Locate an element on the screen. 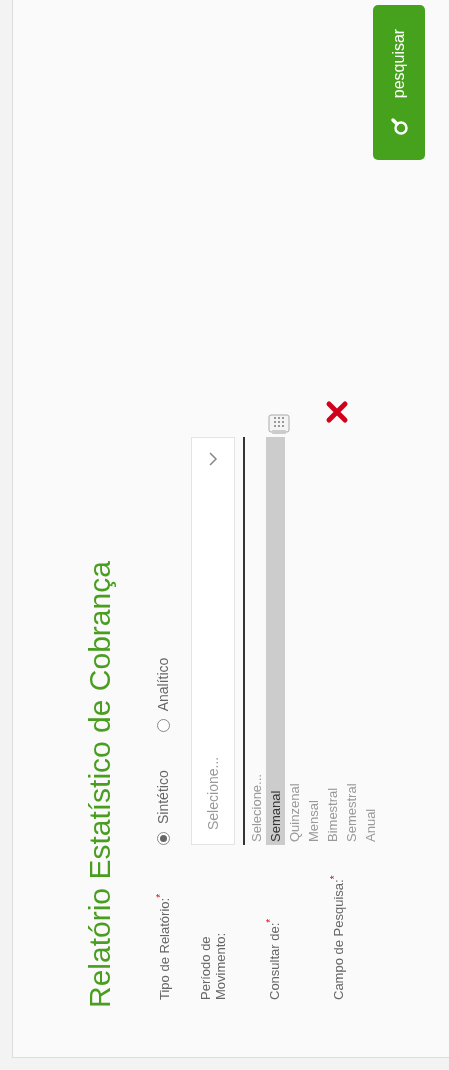  dropdown-option: Mensal is located at coordinates (313, 641).